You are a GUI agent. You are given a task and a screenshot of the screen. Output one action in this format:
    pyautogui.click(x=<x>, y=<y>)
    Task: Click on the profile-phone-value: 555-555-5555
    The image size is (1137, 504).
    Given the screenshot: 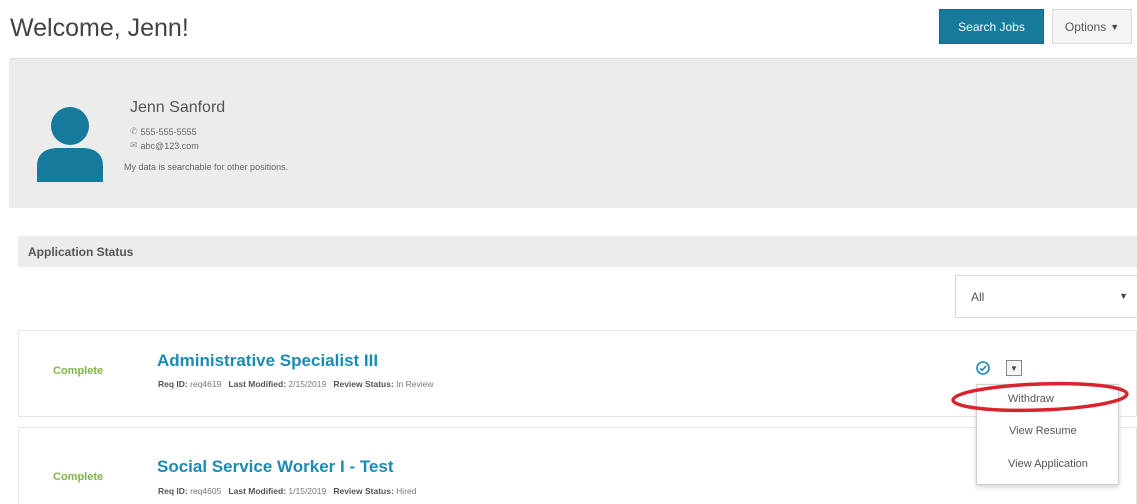 What is the action you would take?
    pyautogui.click(x=168, y=131)
    